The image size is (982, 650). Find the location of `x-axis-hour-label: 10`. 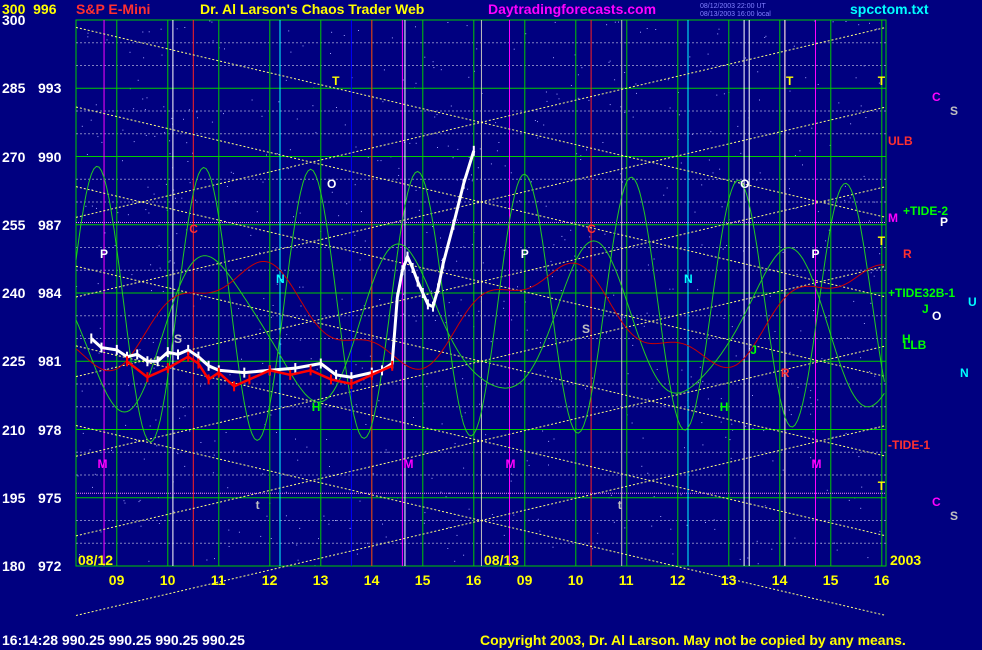

x-axis-hour-label: 10 is located at coordinates (575, 580).